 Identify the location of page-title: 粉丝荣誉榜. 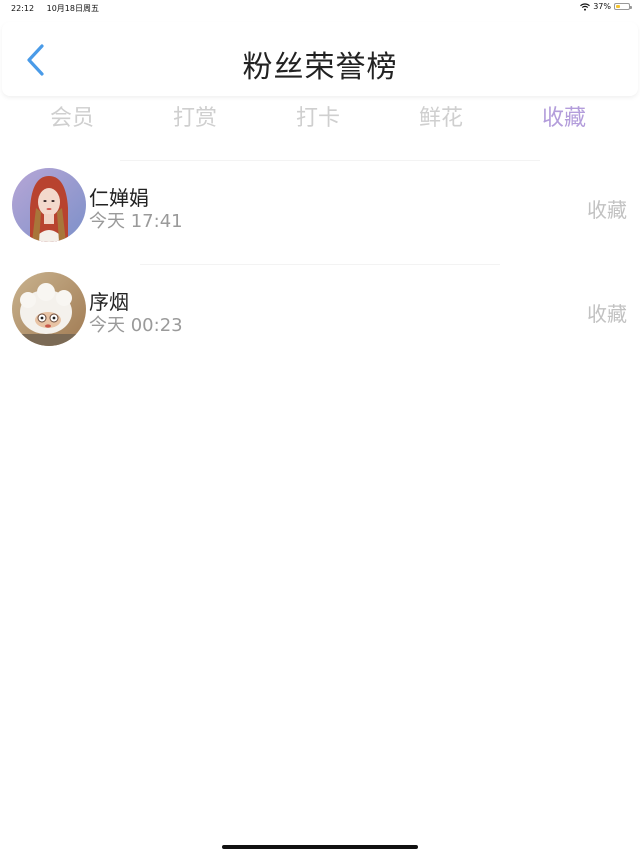
(320, 67).